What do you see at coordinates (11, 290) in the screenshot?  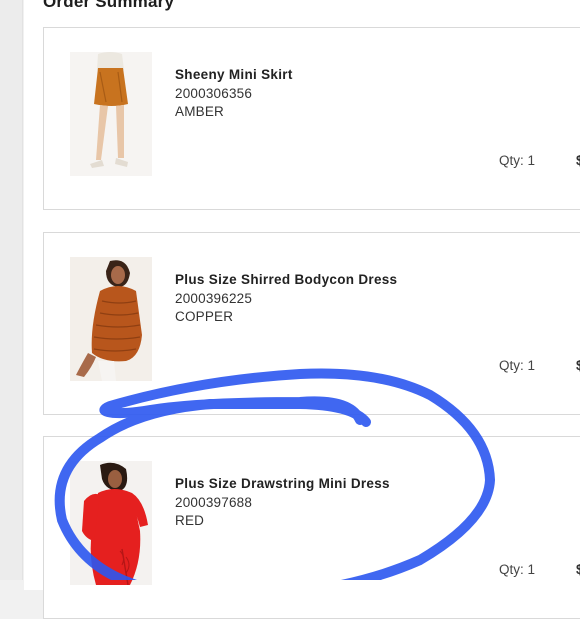 I see `page-gutter` at bounding box center [11, 290].